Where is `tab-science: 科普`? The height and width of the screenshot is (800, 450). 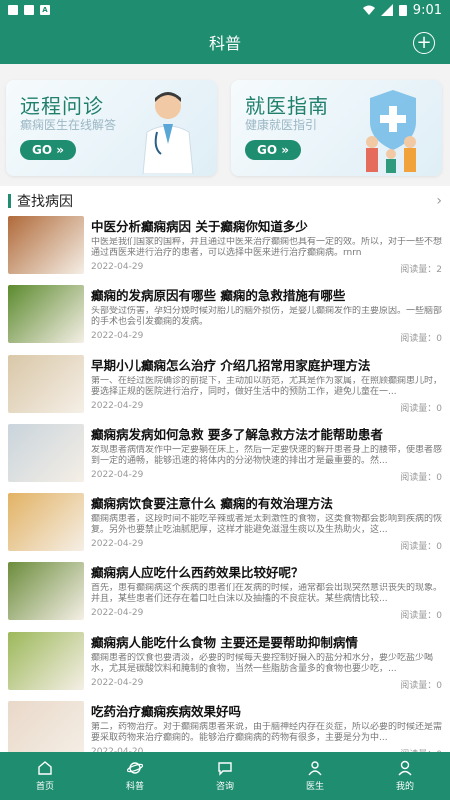 tab-science: 科普 is located at coordinates (135, 776).